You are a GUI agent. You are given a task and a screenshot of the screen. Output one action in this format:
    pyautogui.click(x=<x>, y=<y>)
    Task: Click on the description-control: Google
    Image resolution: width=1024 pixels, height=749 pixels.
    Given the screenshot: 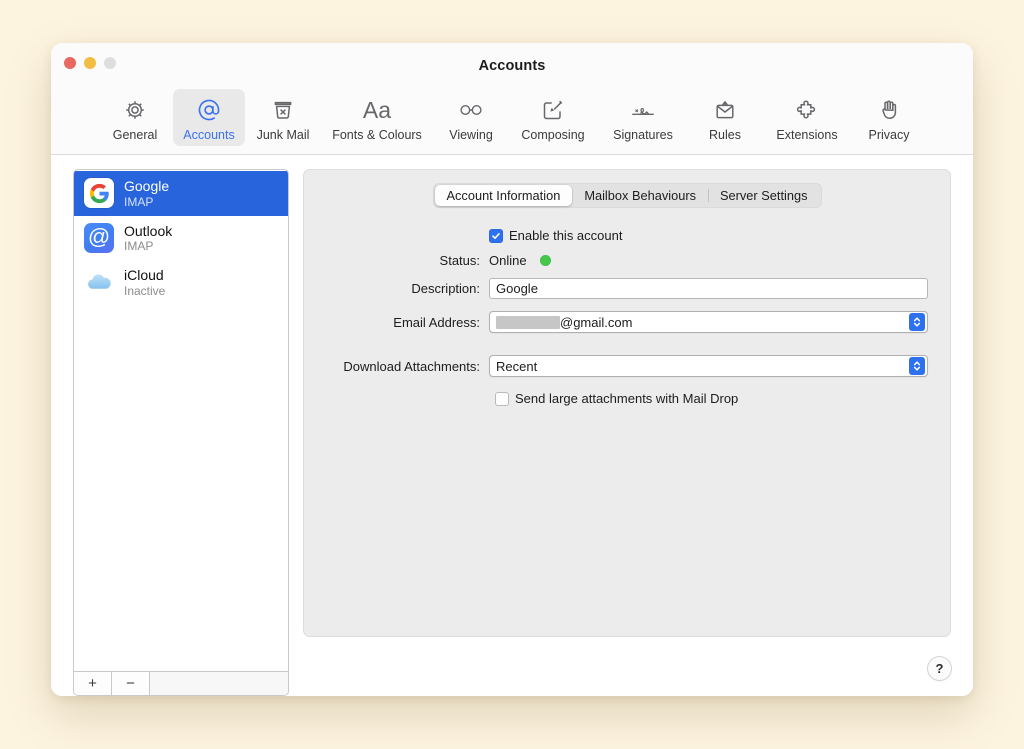 What is the action you would take?
    pyautogui.click(x=708, y=288)
    